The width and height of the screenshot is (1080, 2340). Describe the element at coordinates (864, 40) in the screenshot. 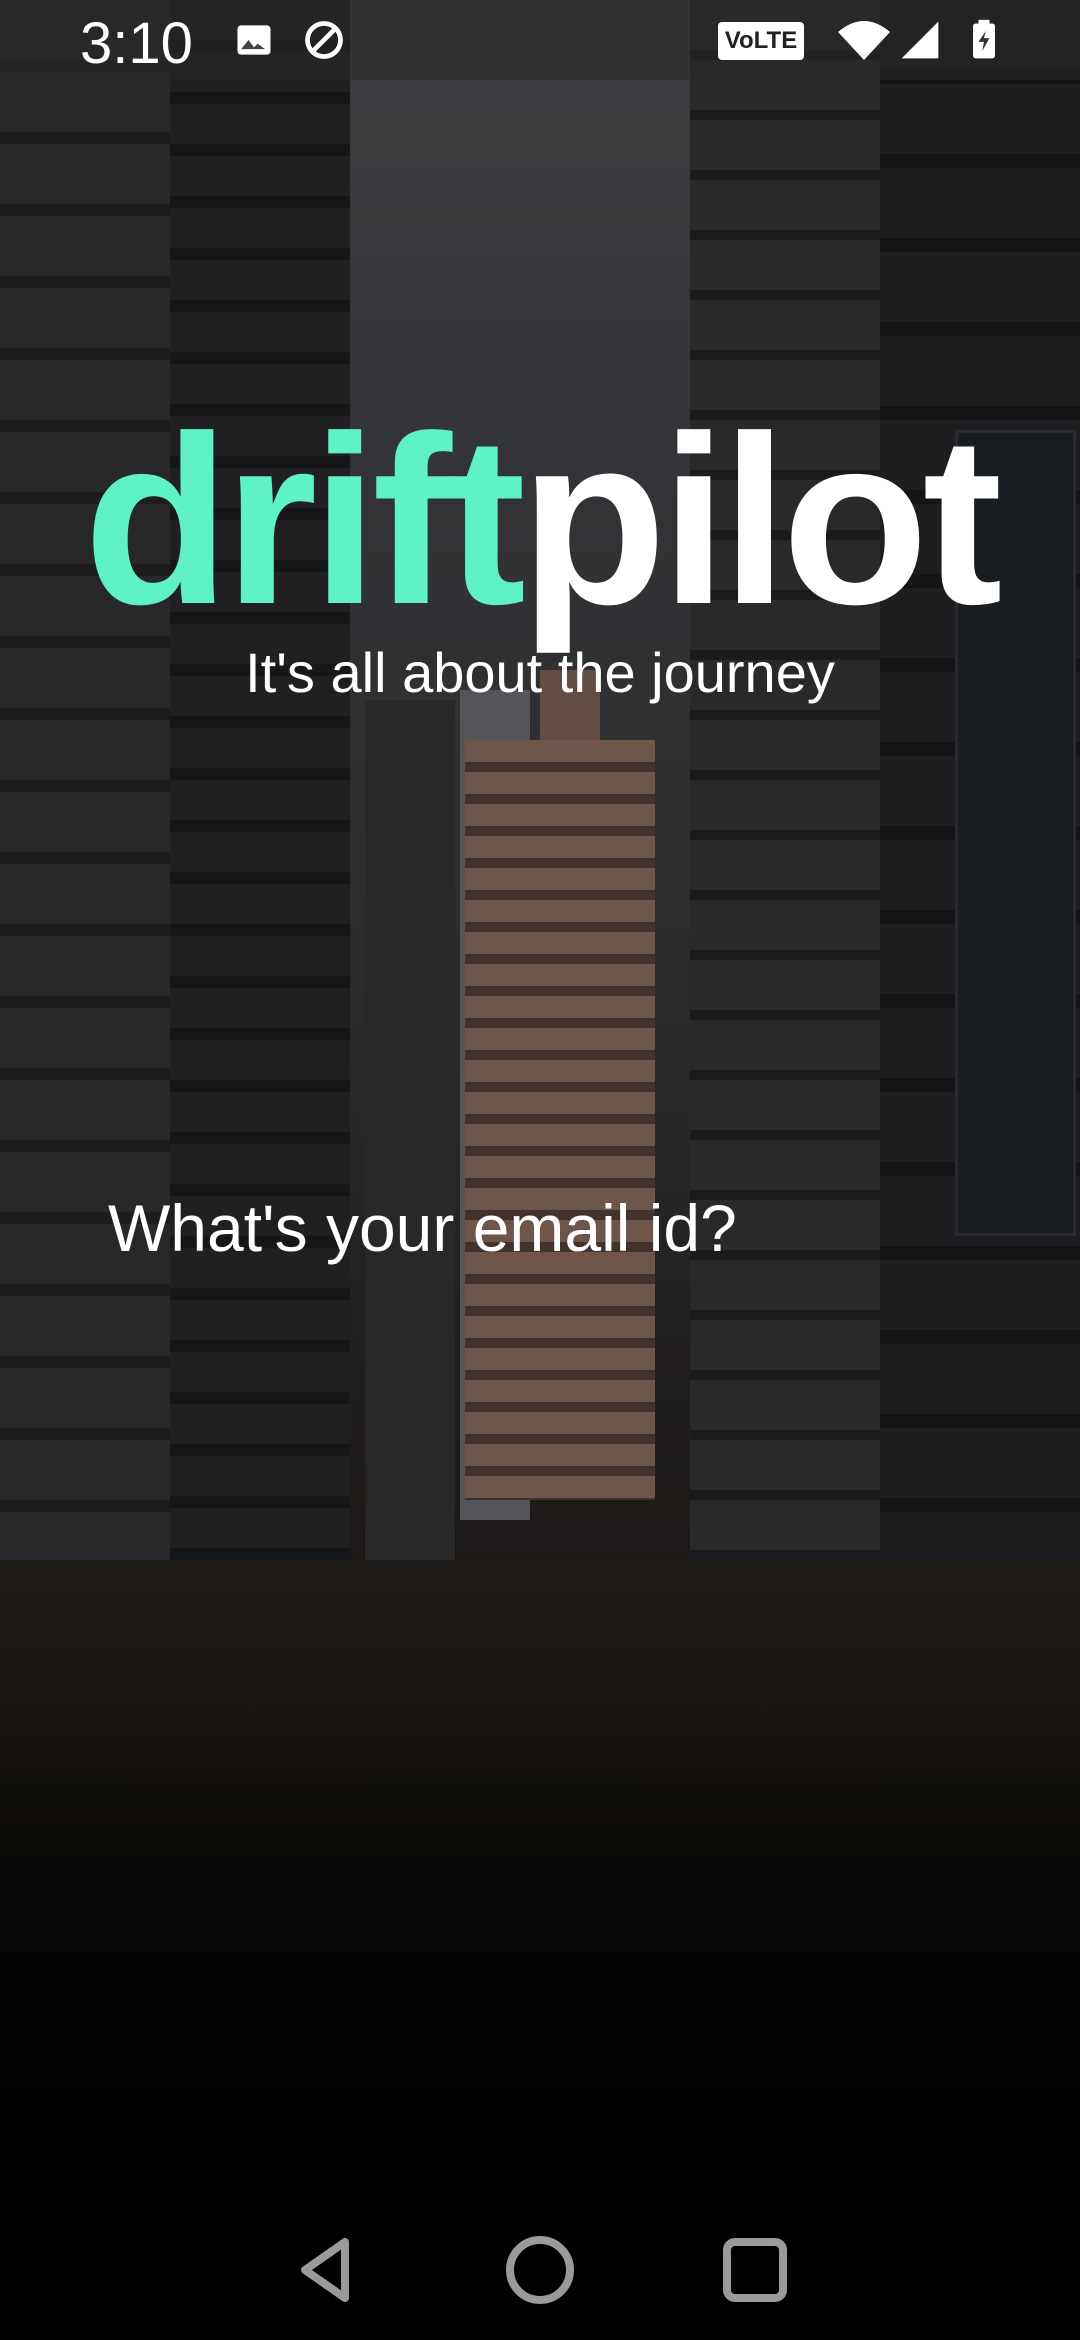

I see `wifi-icon` at that location.